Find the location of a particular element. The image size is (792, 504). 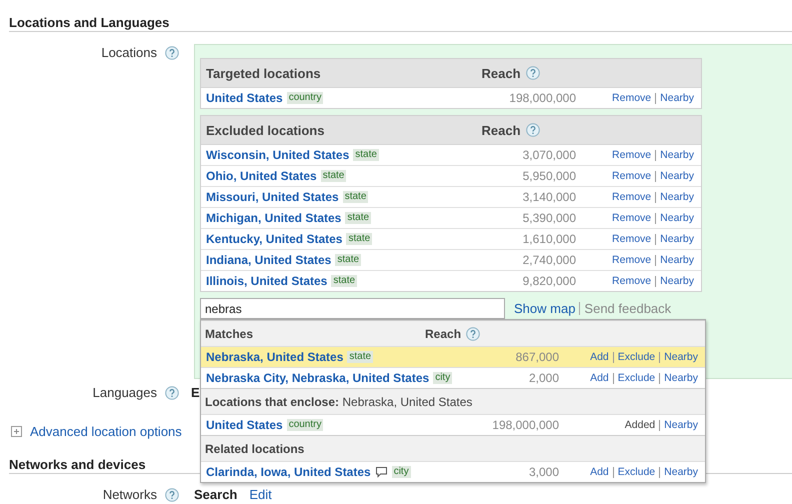

language-value: E is located at coordinates (195, 392).